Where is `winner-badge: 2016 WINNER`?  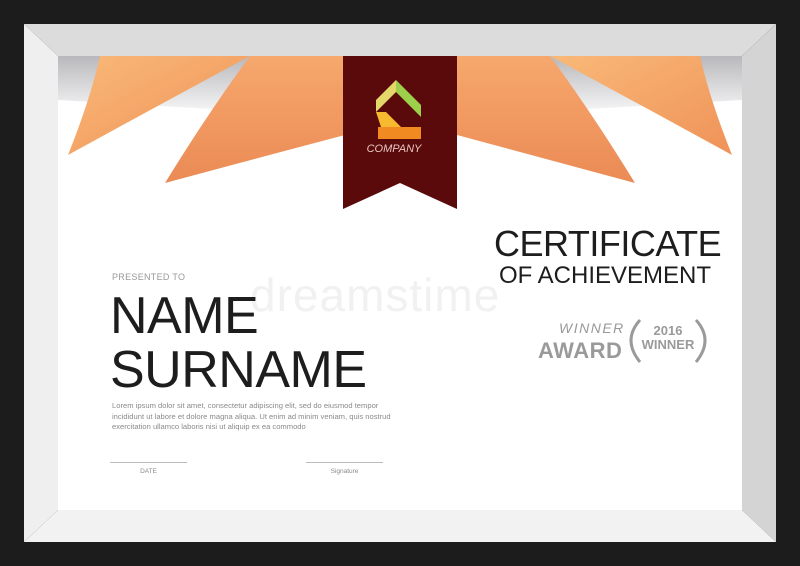 winner-badge: 2016 WINNER is located at coordinates (668, 338).